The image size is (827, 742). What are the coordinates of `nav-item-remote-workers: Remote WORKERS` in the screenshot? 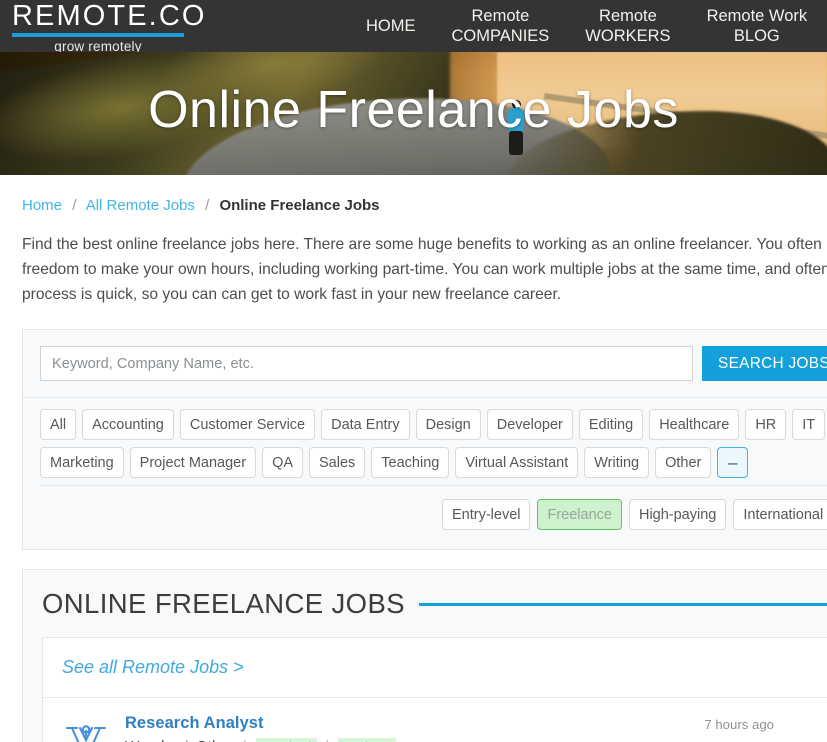 It's located at (627, 26).